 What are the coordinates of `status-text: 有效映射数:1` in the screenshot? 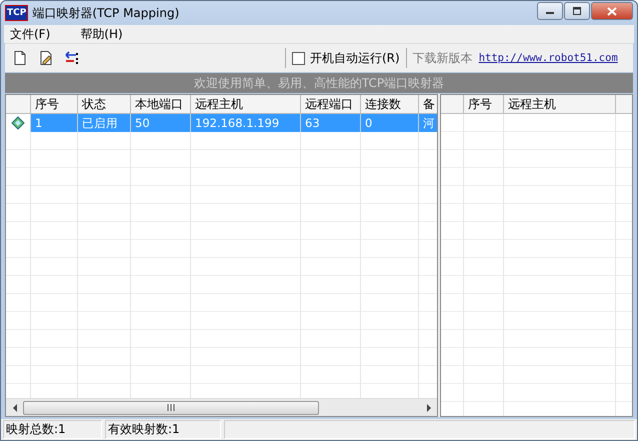 It's located at (163, 429).